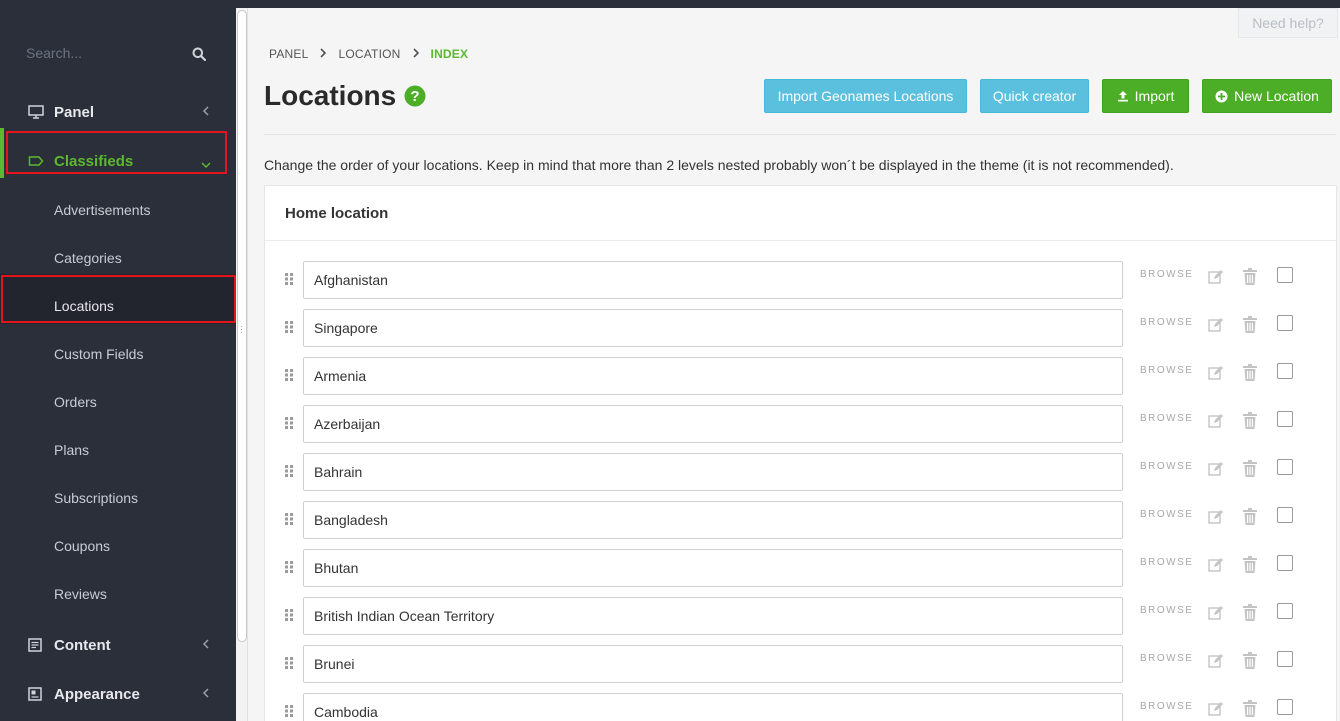  Describe the element at coordinates (106, 53) in the screenshot. I see `search-input` at that location.